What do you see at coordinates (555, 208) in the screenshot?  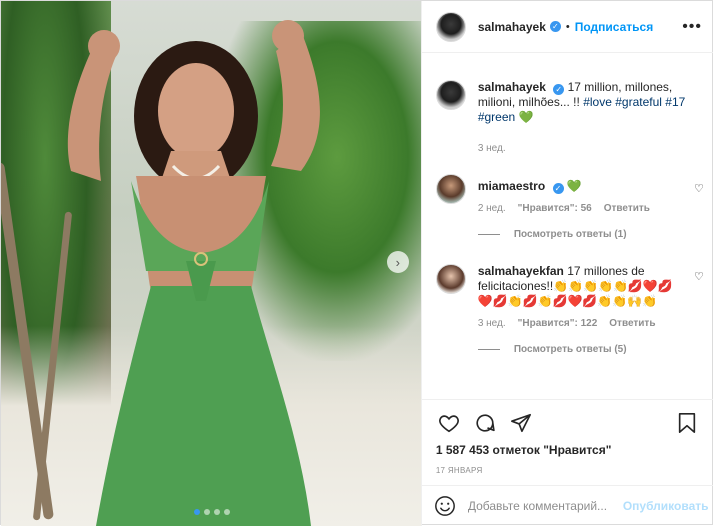 I see `comment-likes: "Нравится": 56` at bounding box center [555, 208].